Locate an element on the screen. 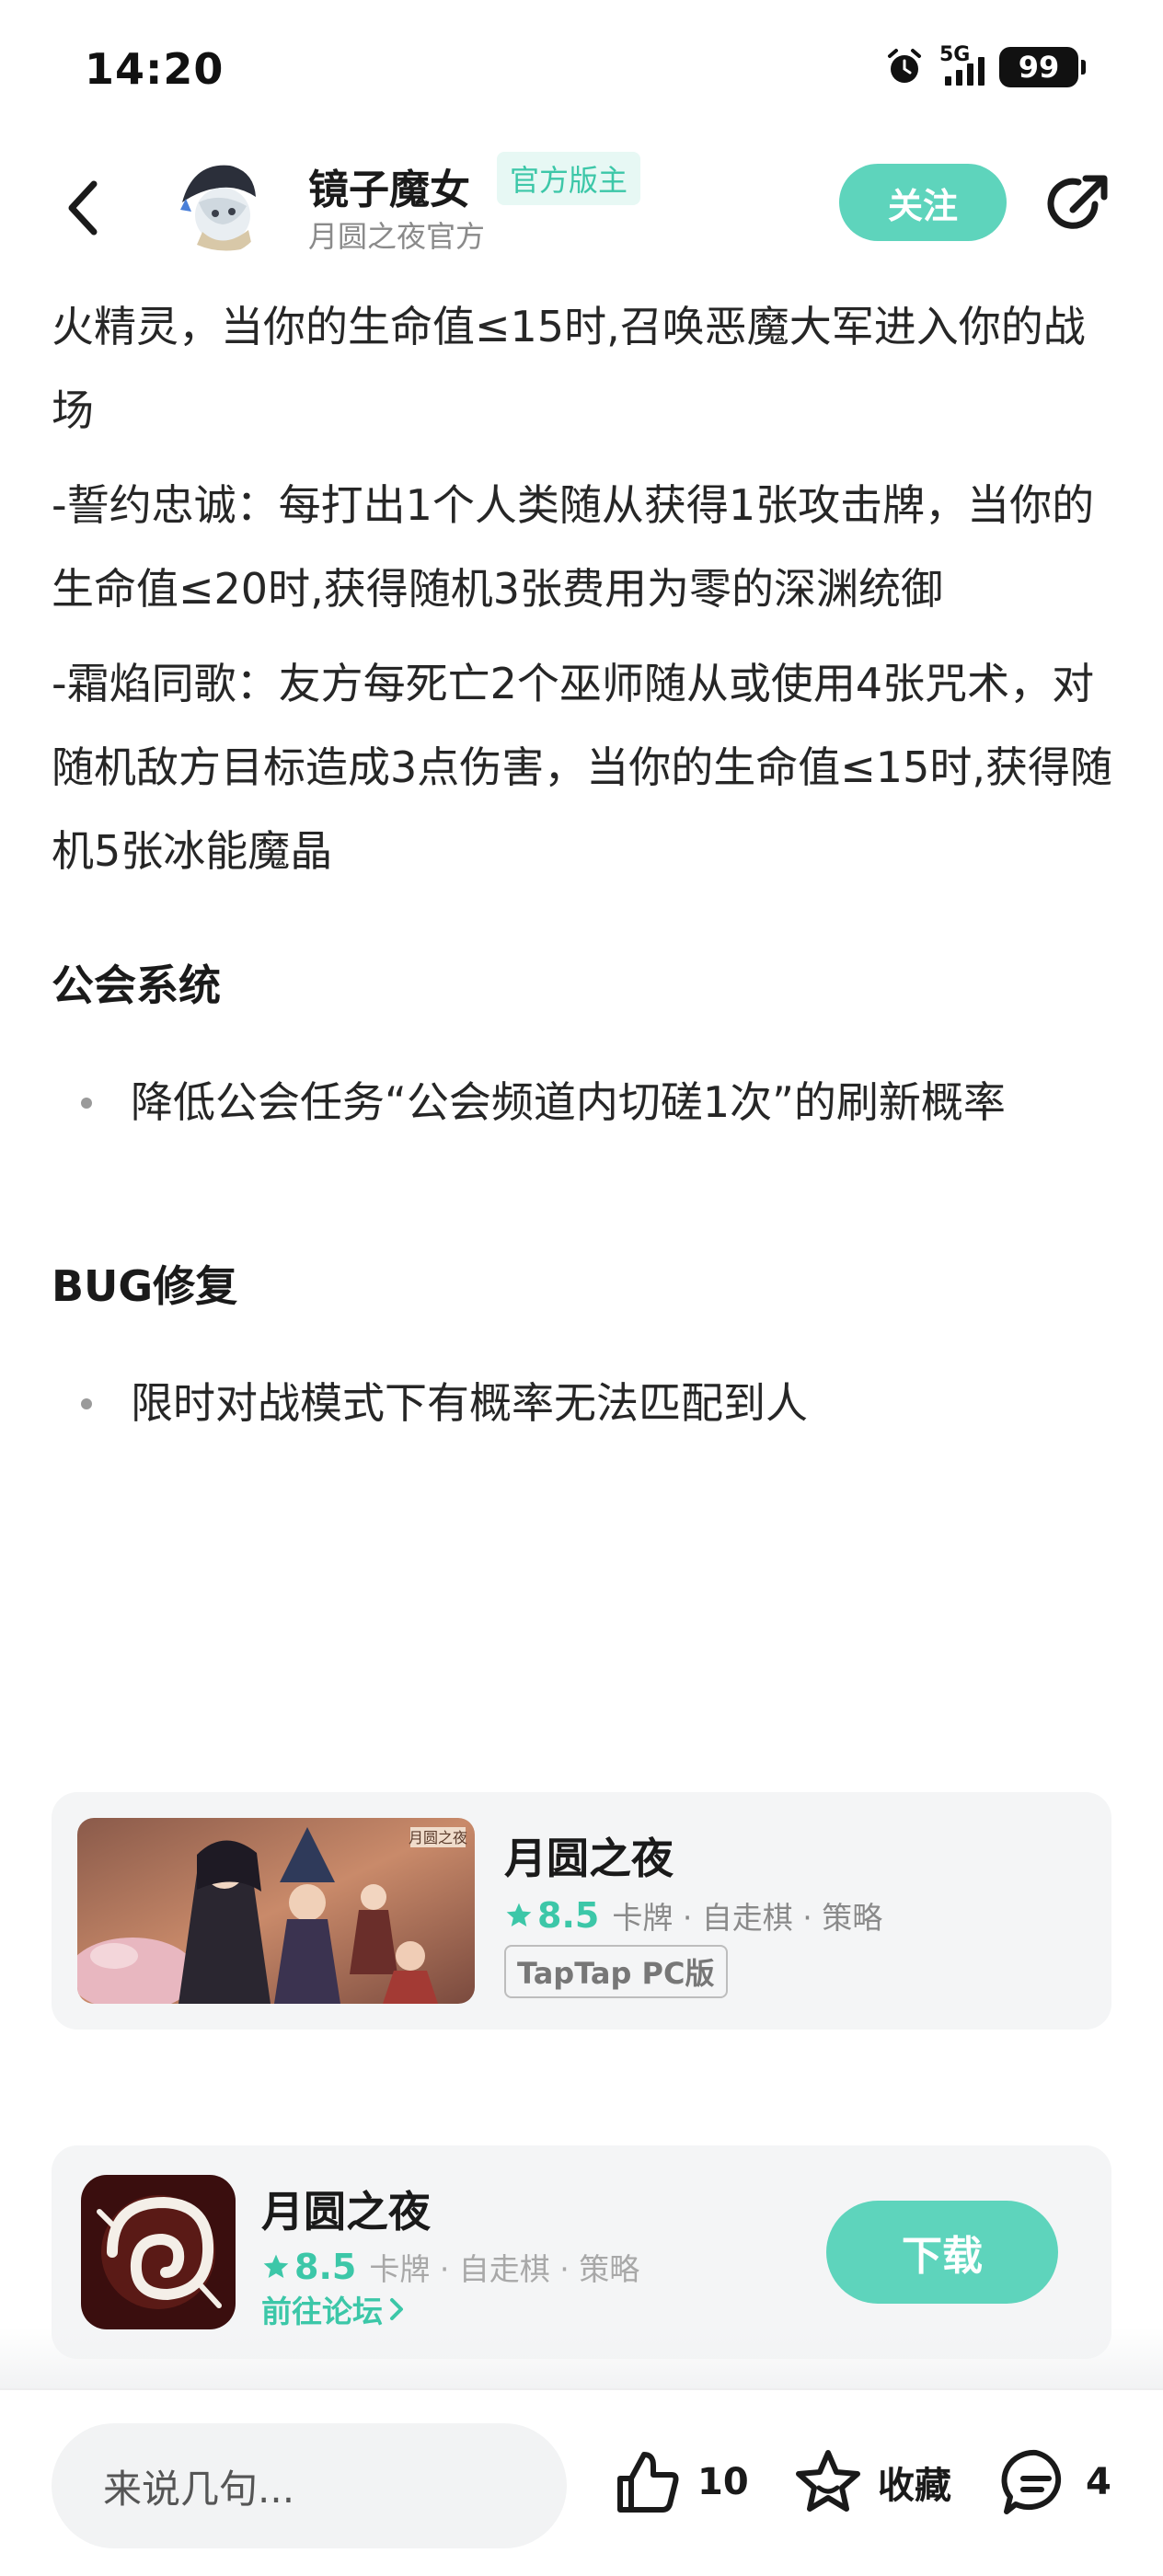 This screenshot has width=1163, height=2576. comment-count: 4 is located at coordinates (1098, 2482).